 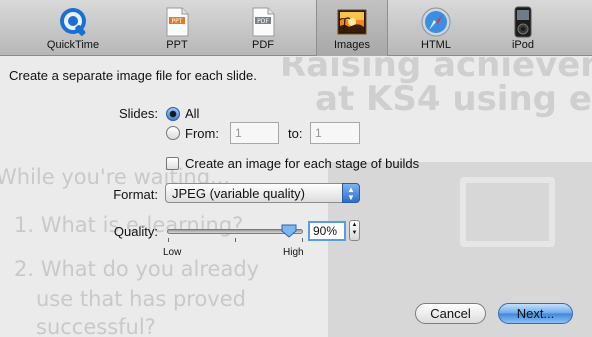 I want to click on quality-label: Quality:, so click(x=135, y=231).